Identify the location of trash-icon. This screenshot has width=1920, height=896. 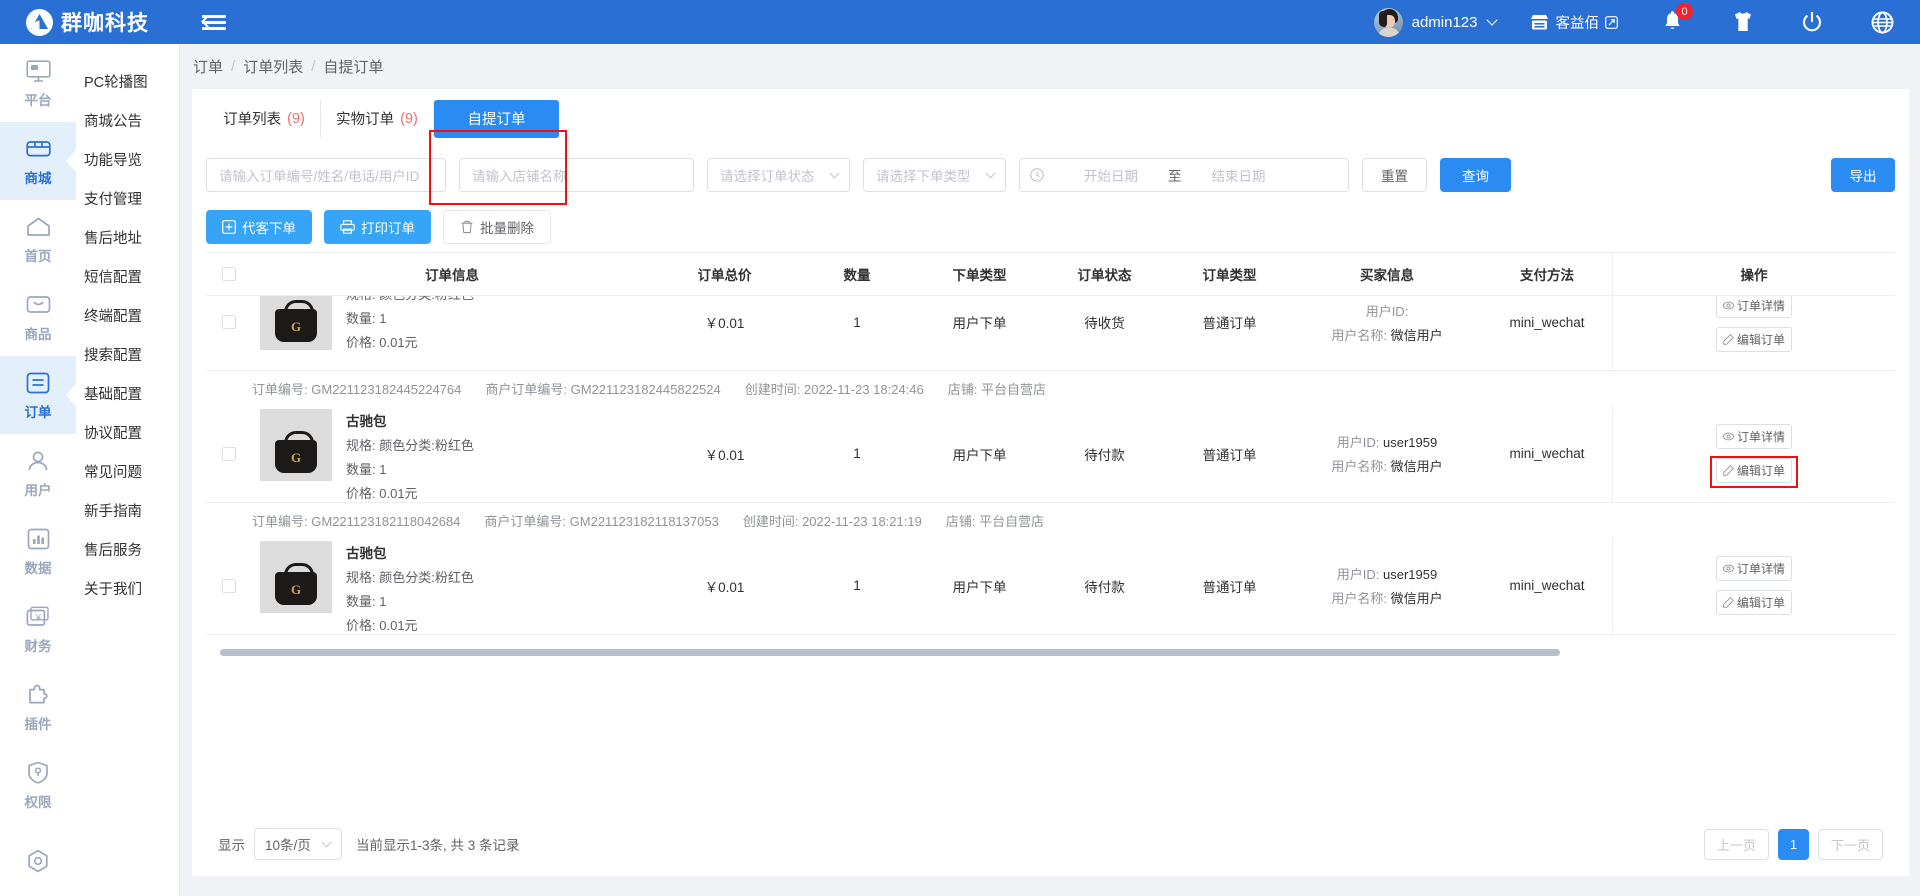
(467, 227).